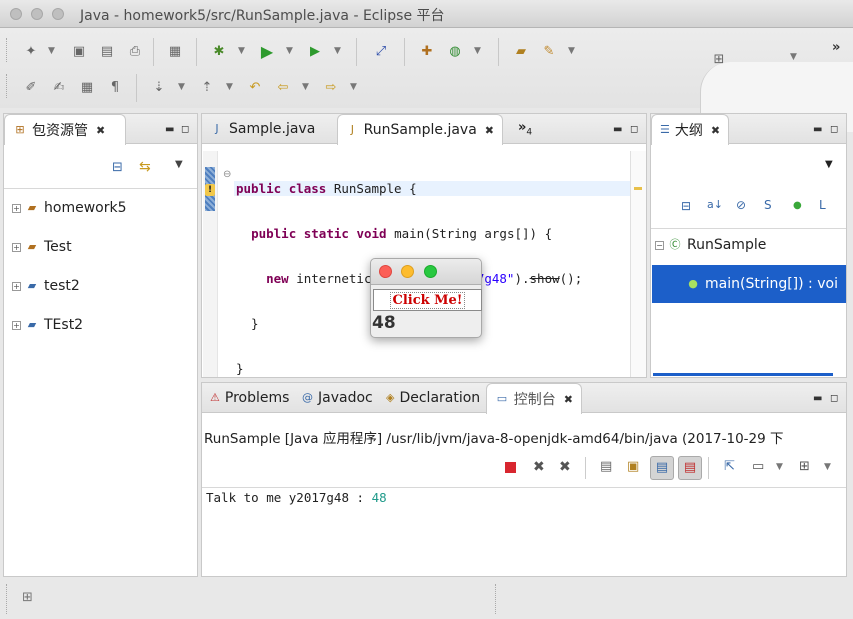 This screenshot has width=853, height=619. I want to click on clear-console-icon: ▤, so click(606, 466).